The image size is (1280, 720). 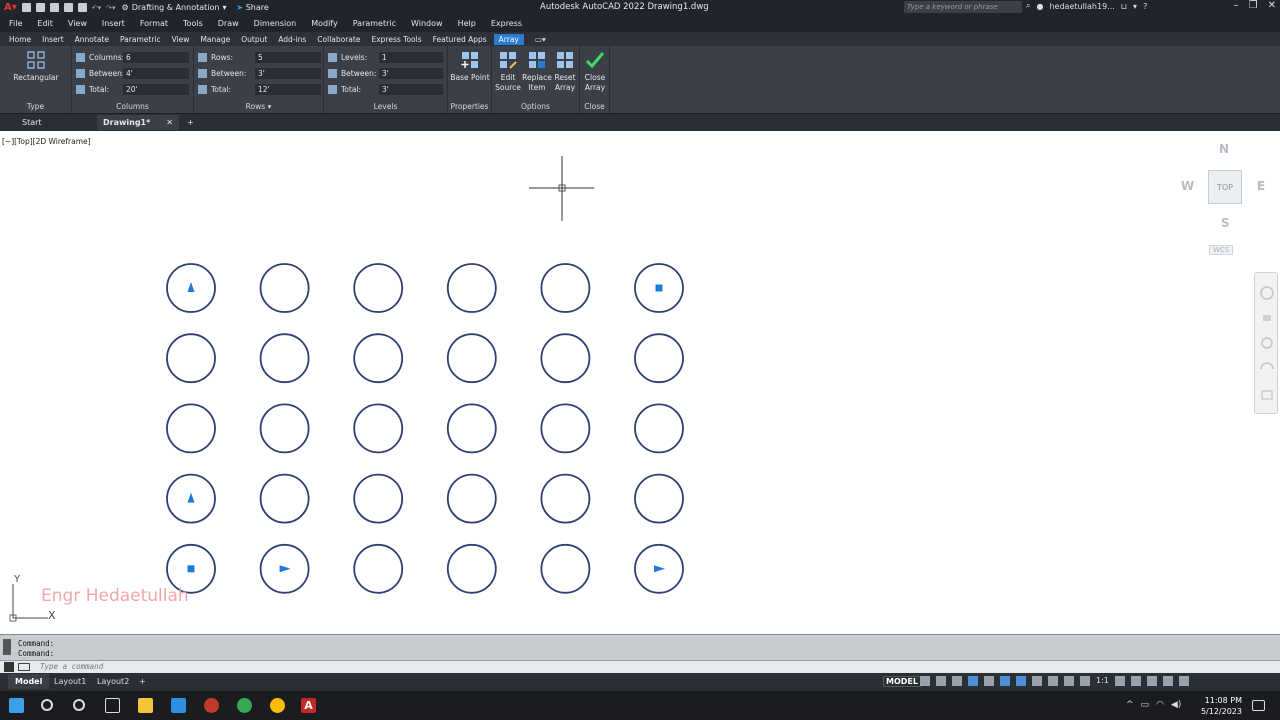 What do you see at coordinates (1225, 187) in the screenshot?
I see `viewcube-top-face: TOP` at bounding box center [1225, 187].